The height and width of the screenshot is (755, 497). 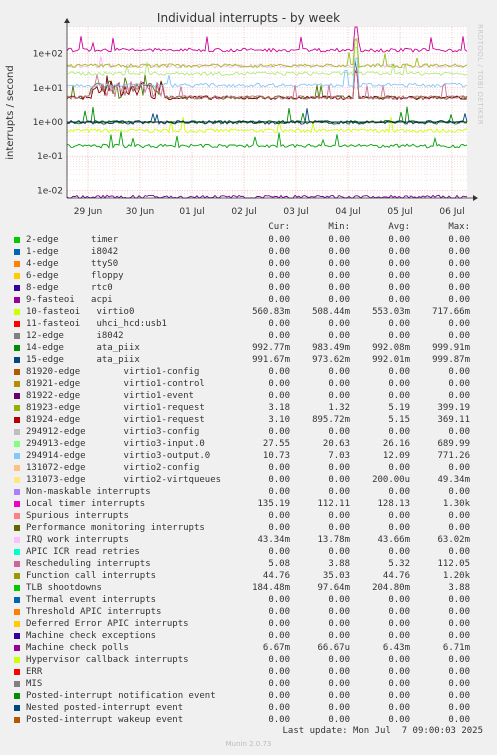 What do you see at coordinates (91, 636) in the screenshot?
I see `legend-series-name: Machine check exceptions` at bounding box center [91, 636].